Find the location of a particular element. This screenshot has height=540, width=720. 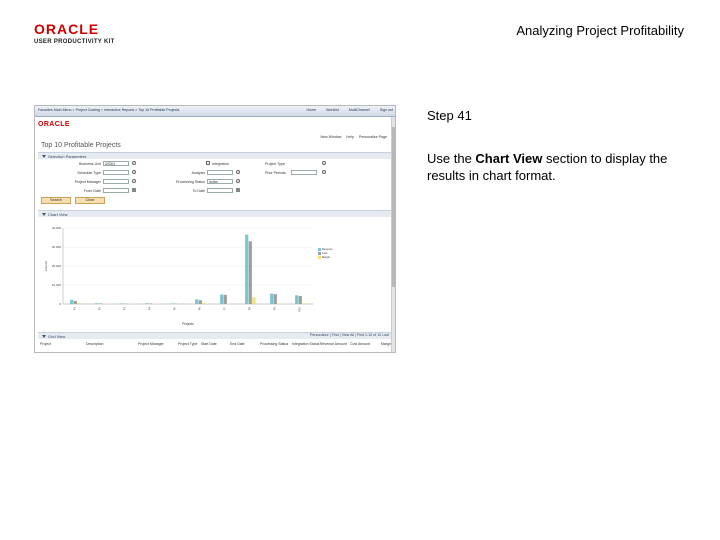

nav-home-link: Home is located at coordinates (312, 110).